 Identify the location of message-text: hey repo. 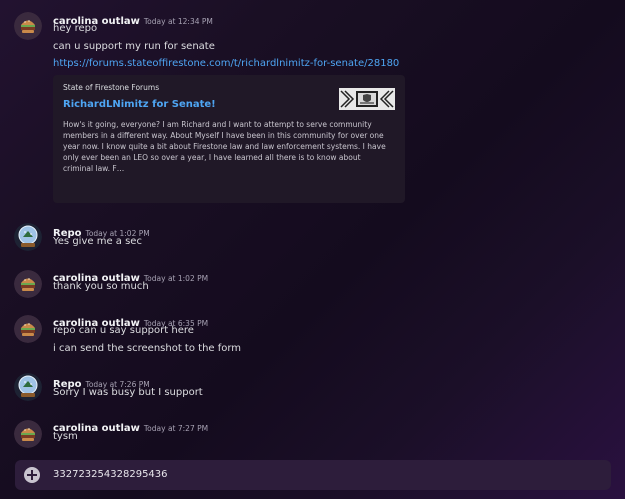
(75, 28).